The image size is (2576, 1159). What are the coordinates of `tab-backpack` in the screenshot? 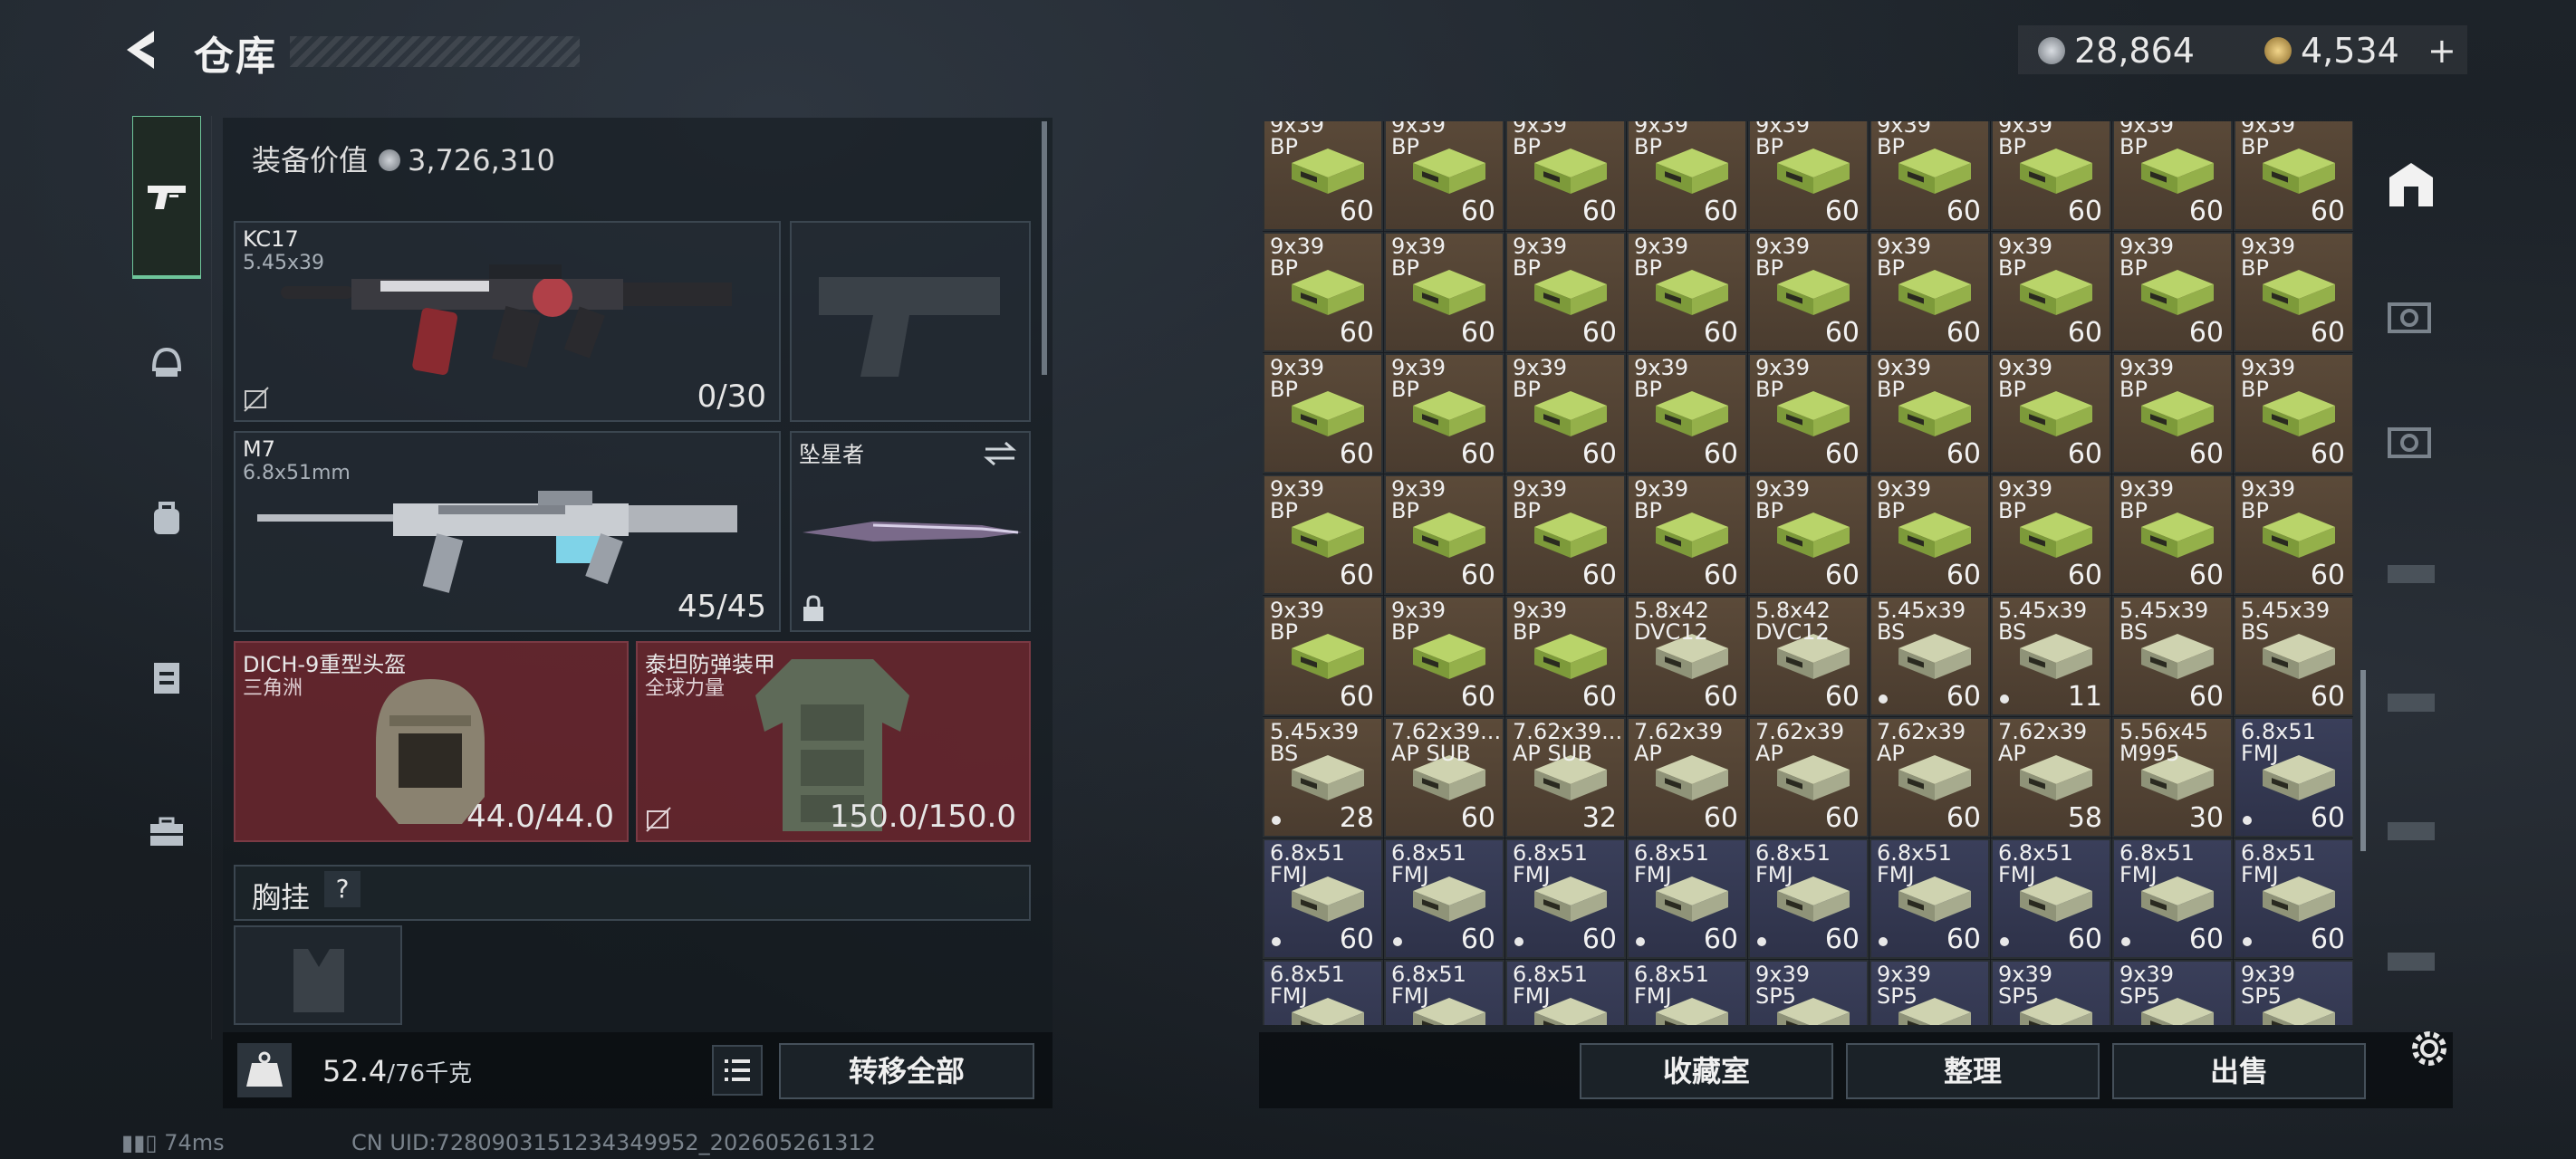 It's located at (166, 518).